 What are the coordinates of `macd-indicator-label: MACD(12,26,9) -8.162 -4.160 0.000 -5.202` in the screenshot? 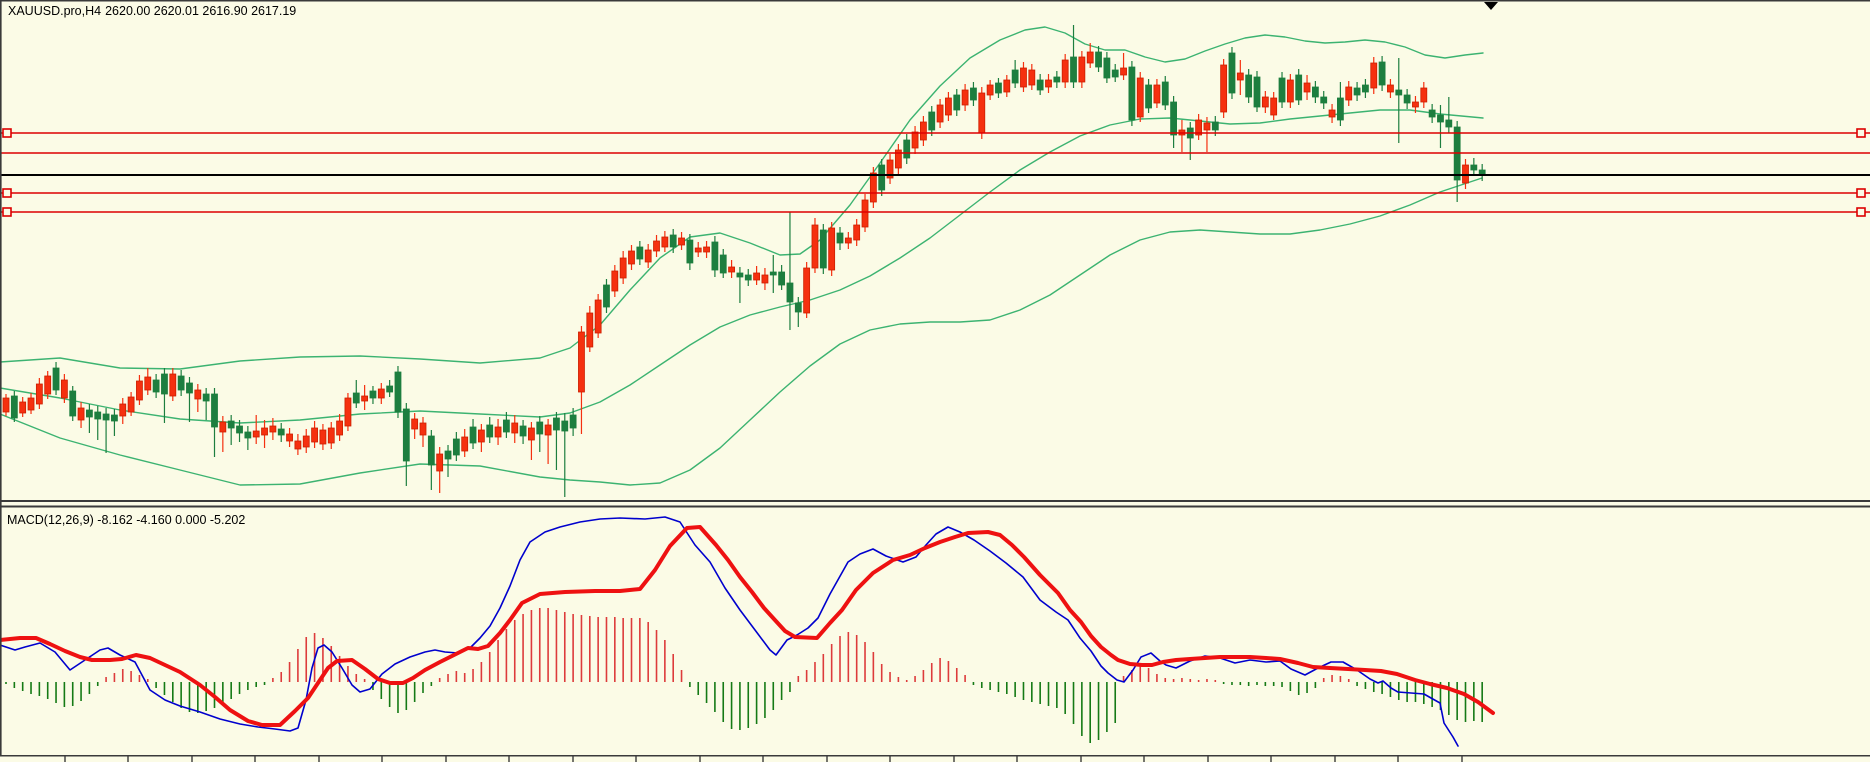 It's located at (126, 520).